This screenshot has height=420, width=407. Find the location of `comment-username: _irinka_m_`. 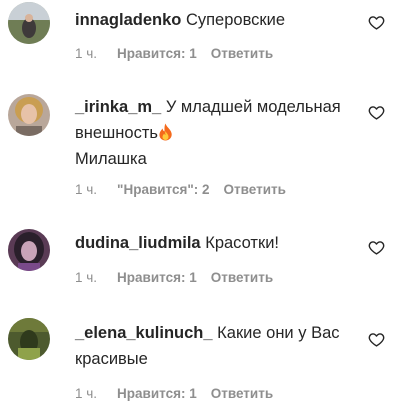

comment-username: _irinka_m_ is located at coordinates (118, 107).